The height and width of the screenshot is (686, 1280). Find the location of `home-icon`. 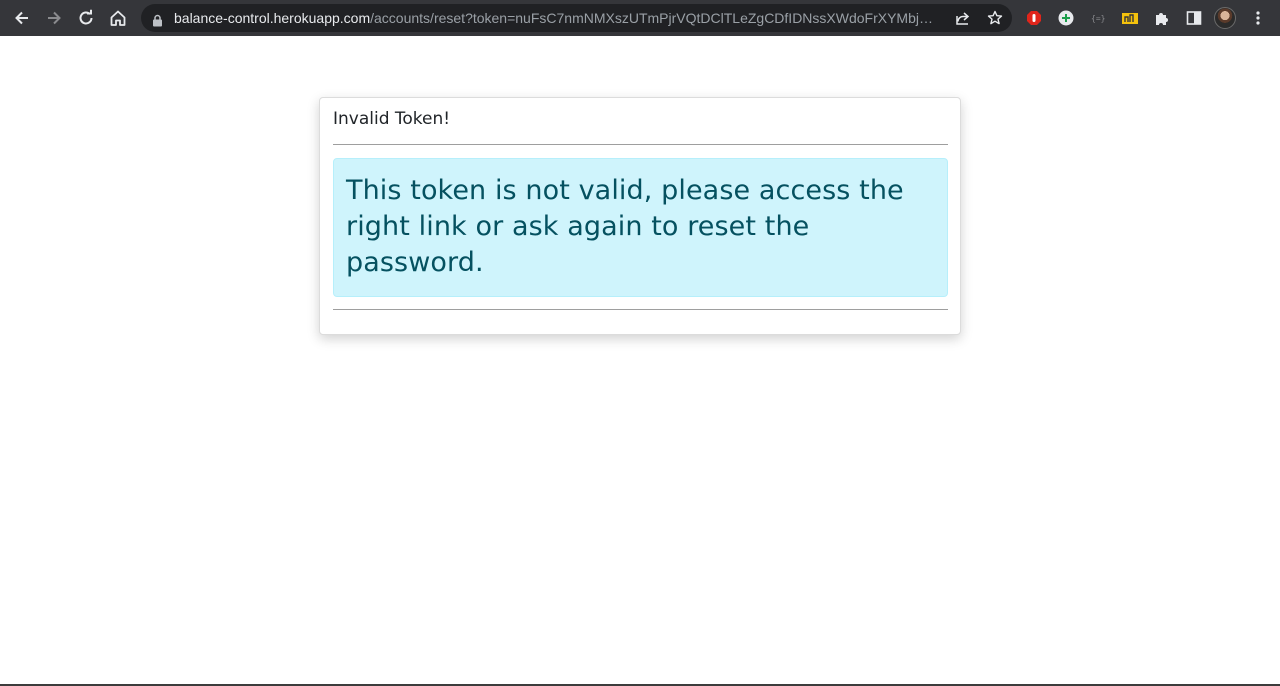

home-icon is located at coordinates (118, 18).